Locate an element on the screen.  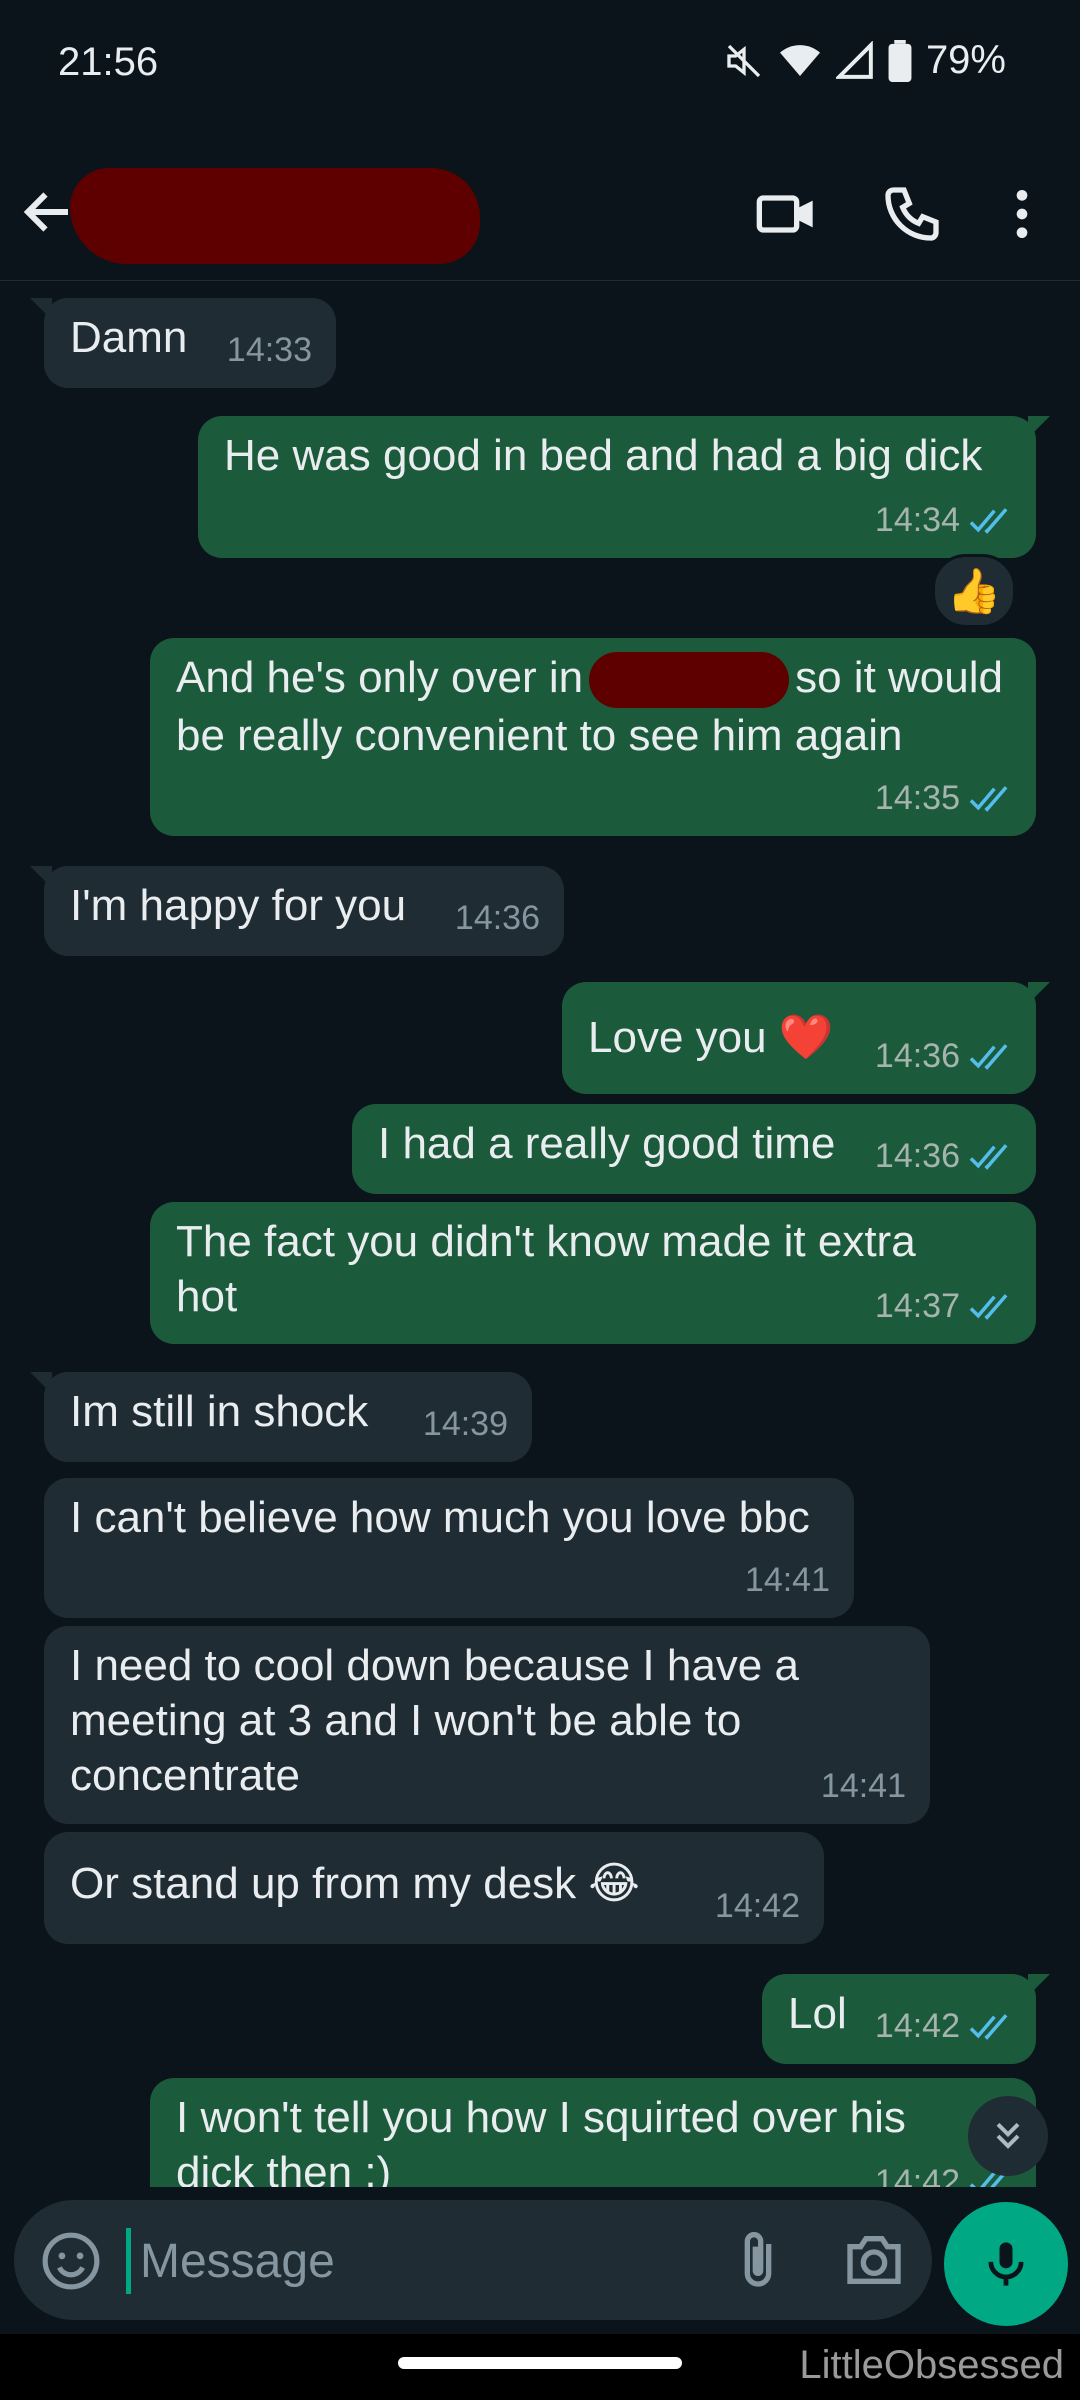
status-time: 21:56 is located at coordinates (108, 62).